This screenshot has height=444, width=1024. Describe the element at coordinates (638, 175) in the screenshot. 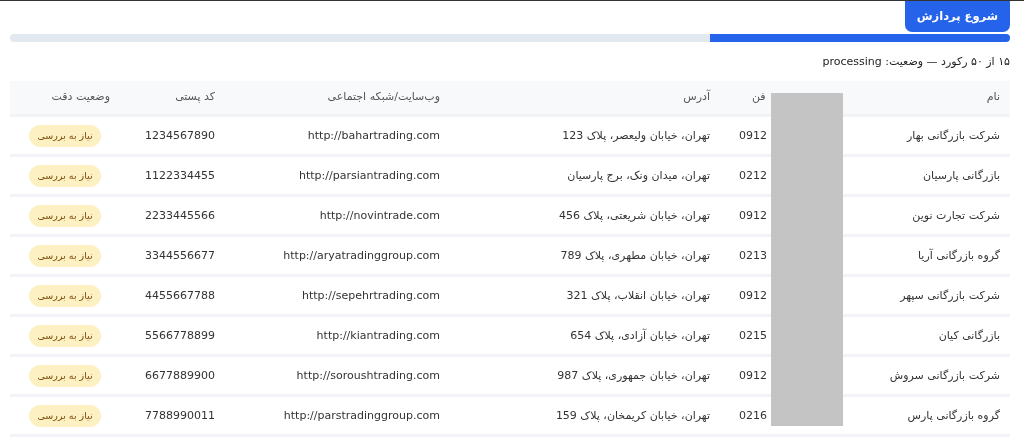

I see `table-cell: تهران، میدان ونک، برج پارسیان` at that location.